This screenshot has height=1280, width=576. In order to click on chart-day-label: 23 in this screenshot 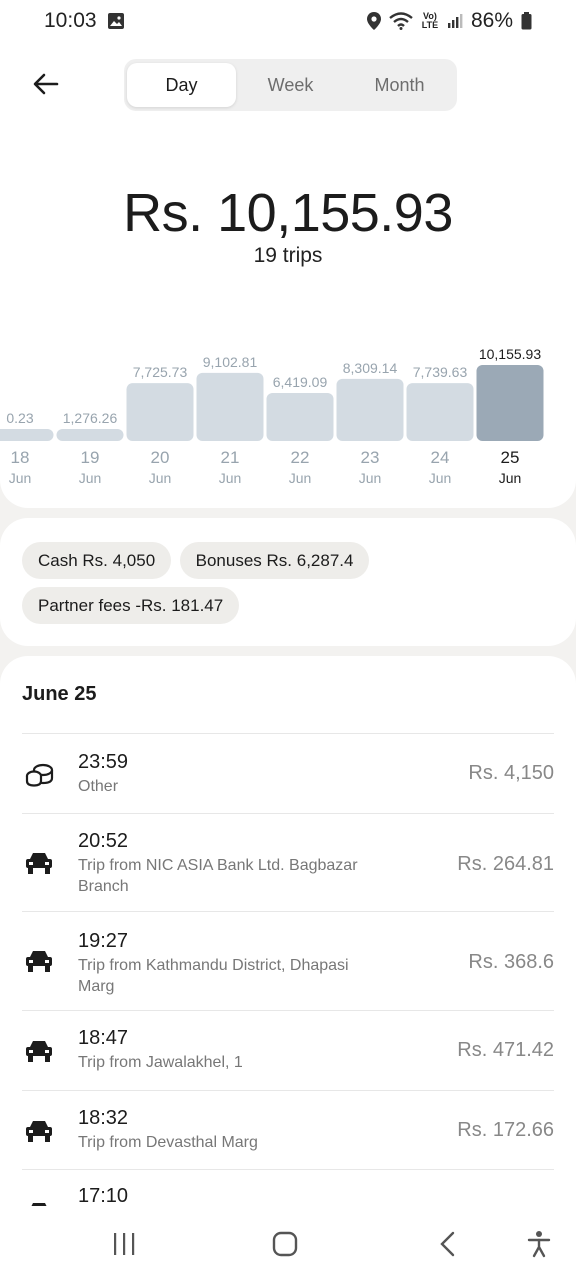, I will do `click(370, 457)`.